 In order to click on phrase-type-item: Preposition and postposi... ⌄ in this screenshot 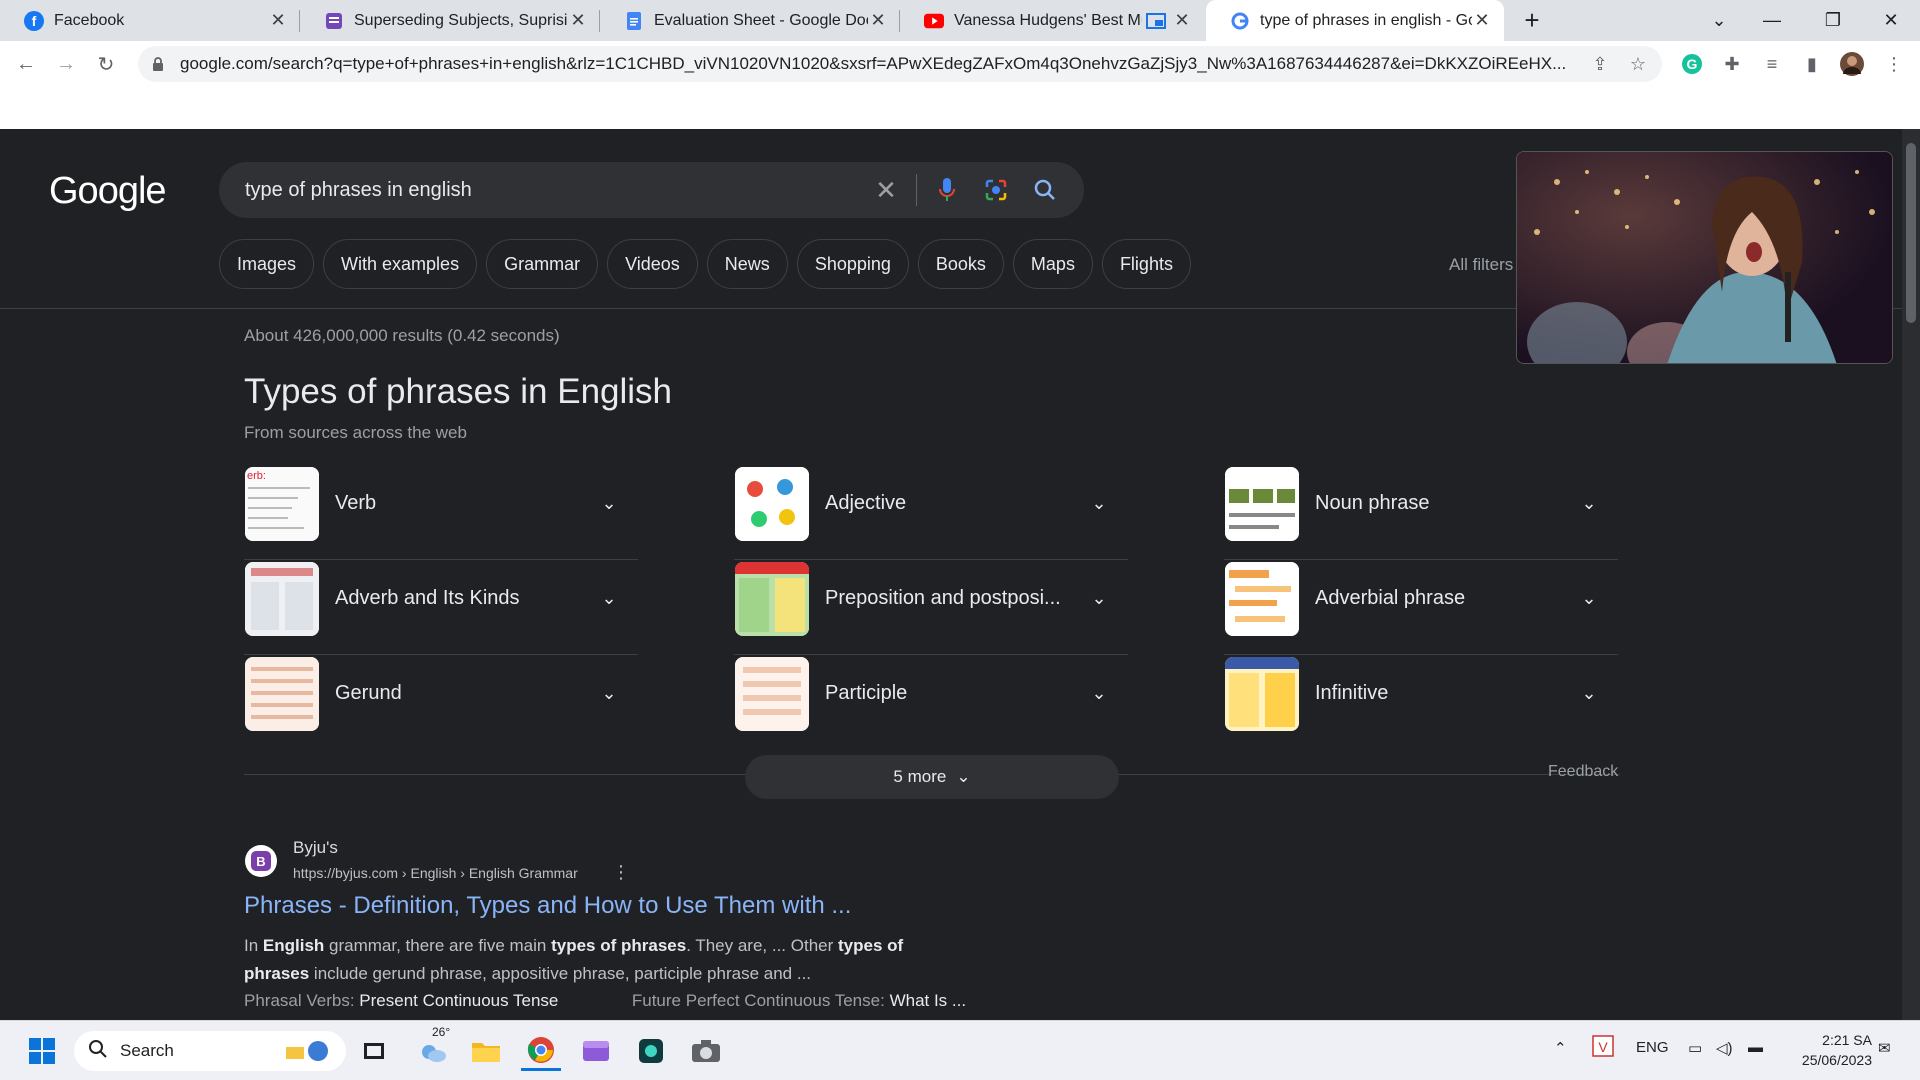, I will do `click(931, 607)`.